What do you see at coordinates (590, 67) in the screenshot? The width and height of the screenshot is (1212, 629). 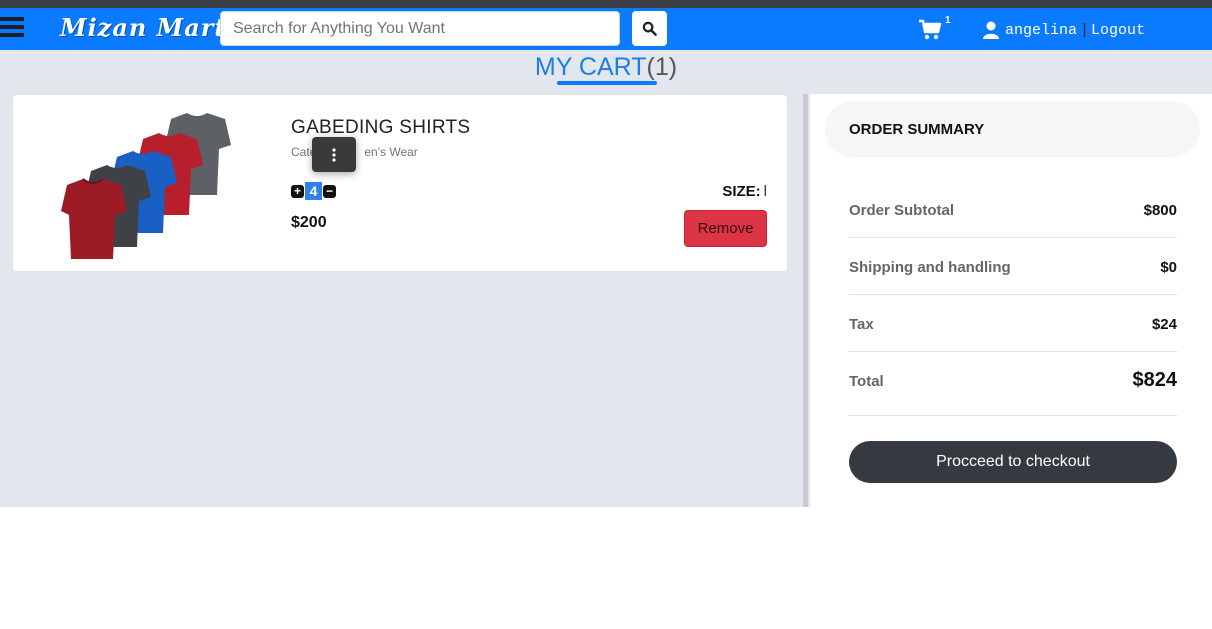 I see `page-title-text: MY CART` at bounding box center [590, 67].